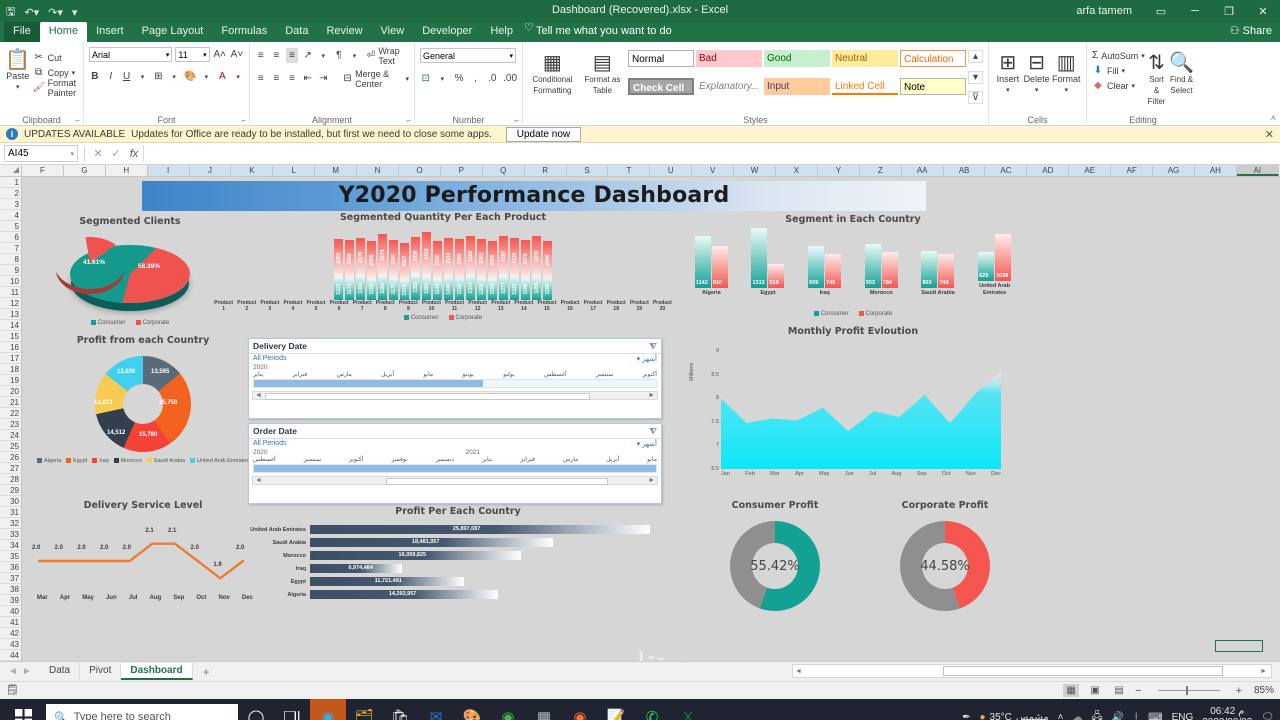  Describe the element at coordinates (629, 170) in the screenshot. I see `column-header-T: T` at that location.